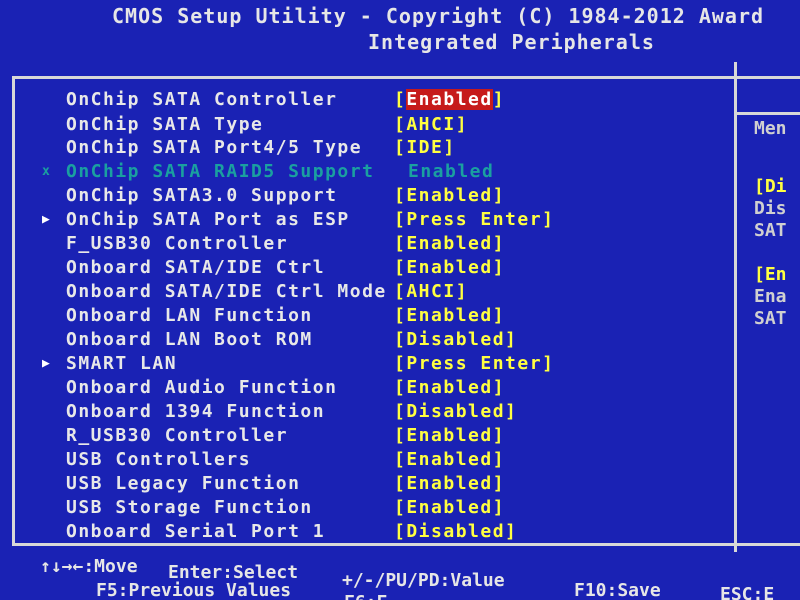  Describe the element at coordinates (46, 171) in the screenshot. I see `unavailable-x-icon: x` at that location.